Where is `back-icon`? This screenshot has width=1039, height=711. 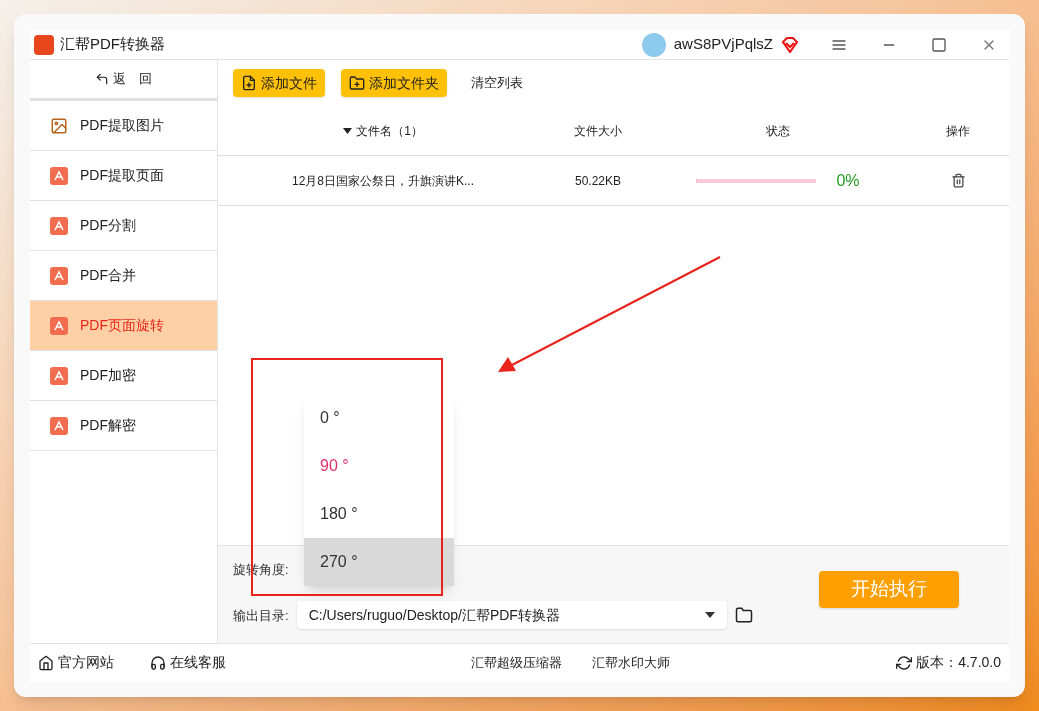 back-icon is located at coordinates (102, 79).